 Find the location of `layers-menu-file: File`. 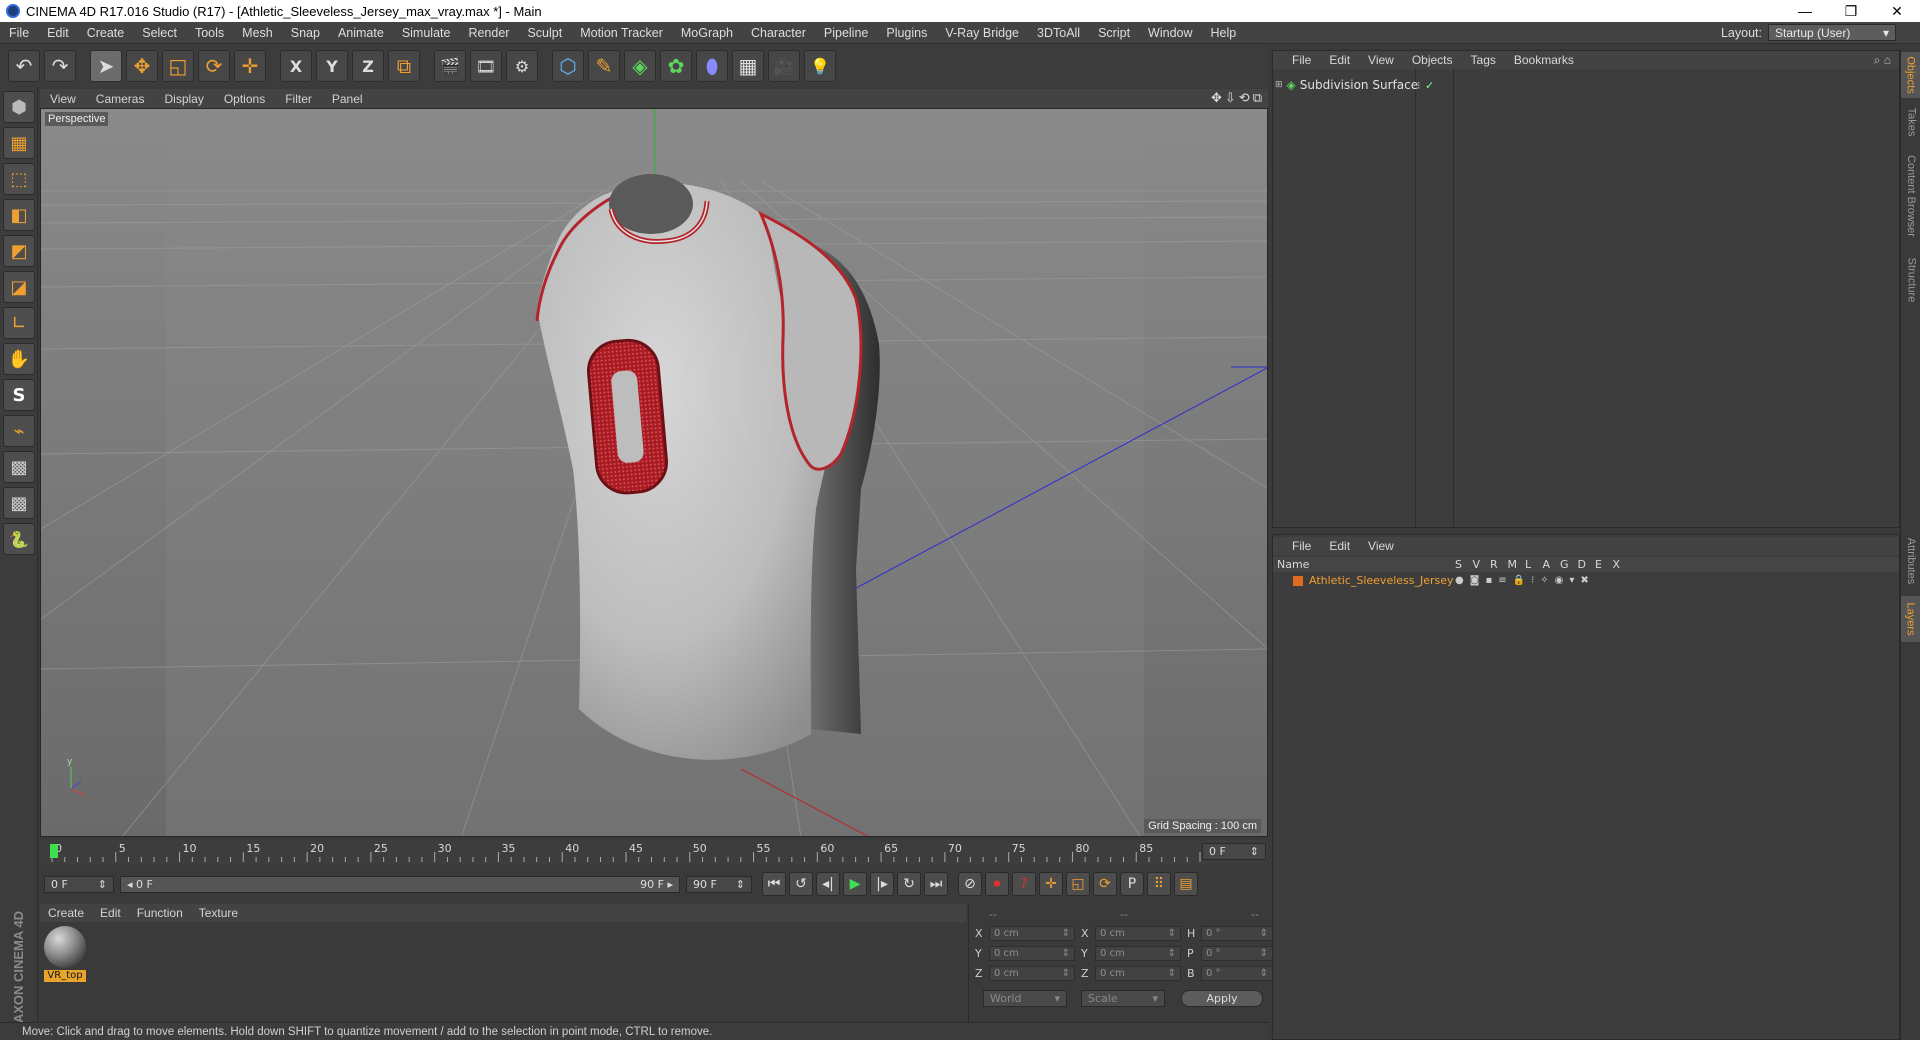

layers-menu-file: File is located at coordinates (1301, 546).